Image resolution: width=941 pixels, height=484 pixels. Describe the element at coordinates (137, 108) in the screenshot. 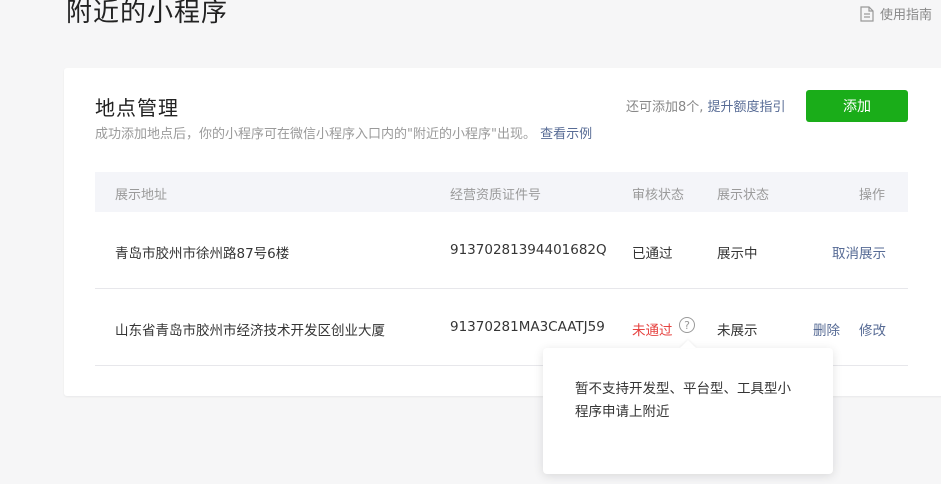

I see `card-title: 地点管理` at that location.